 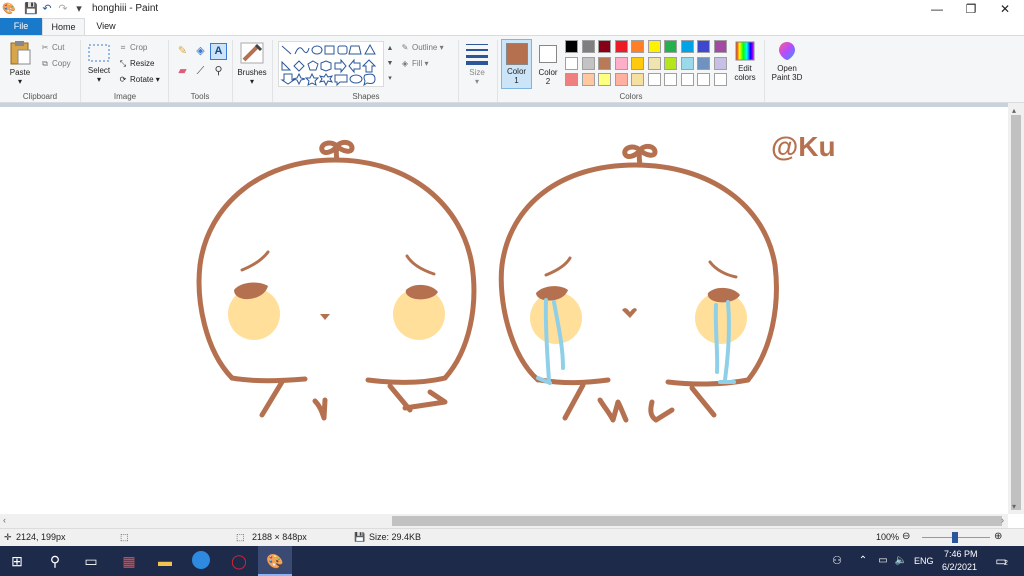 I want to click on scroll-down-icon: ▾, so click(x=1014, y=506).